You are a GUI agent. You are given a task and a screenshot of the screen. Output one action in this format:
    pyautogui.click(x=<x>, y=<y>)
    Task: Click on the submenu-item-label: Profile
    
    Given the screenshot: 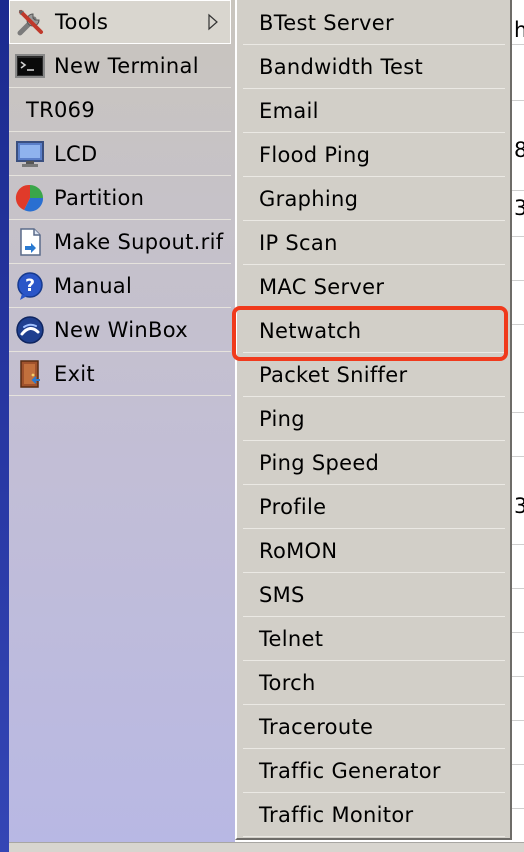 What is the action you would take?
    pyautogui.click(x=293, y=506)
    